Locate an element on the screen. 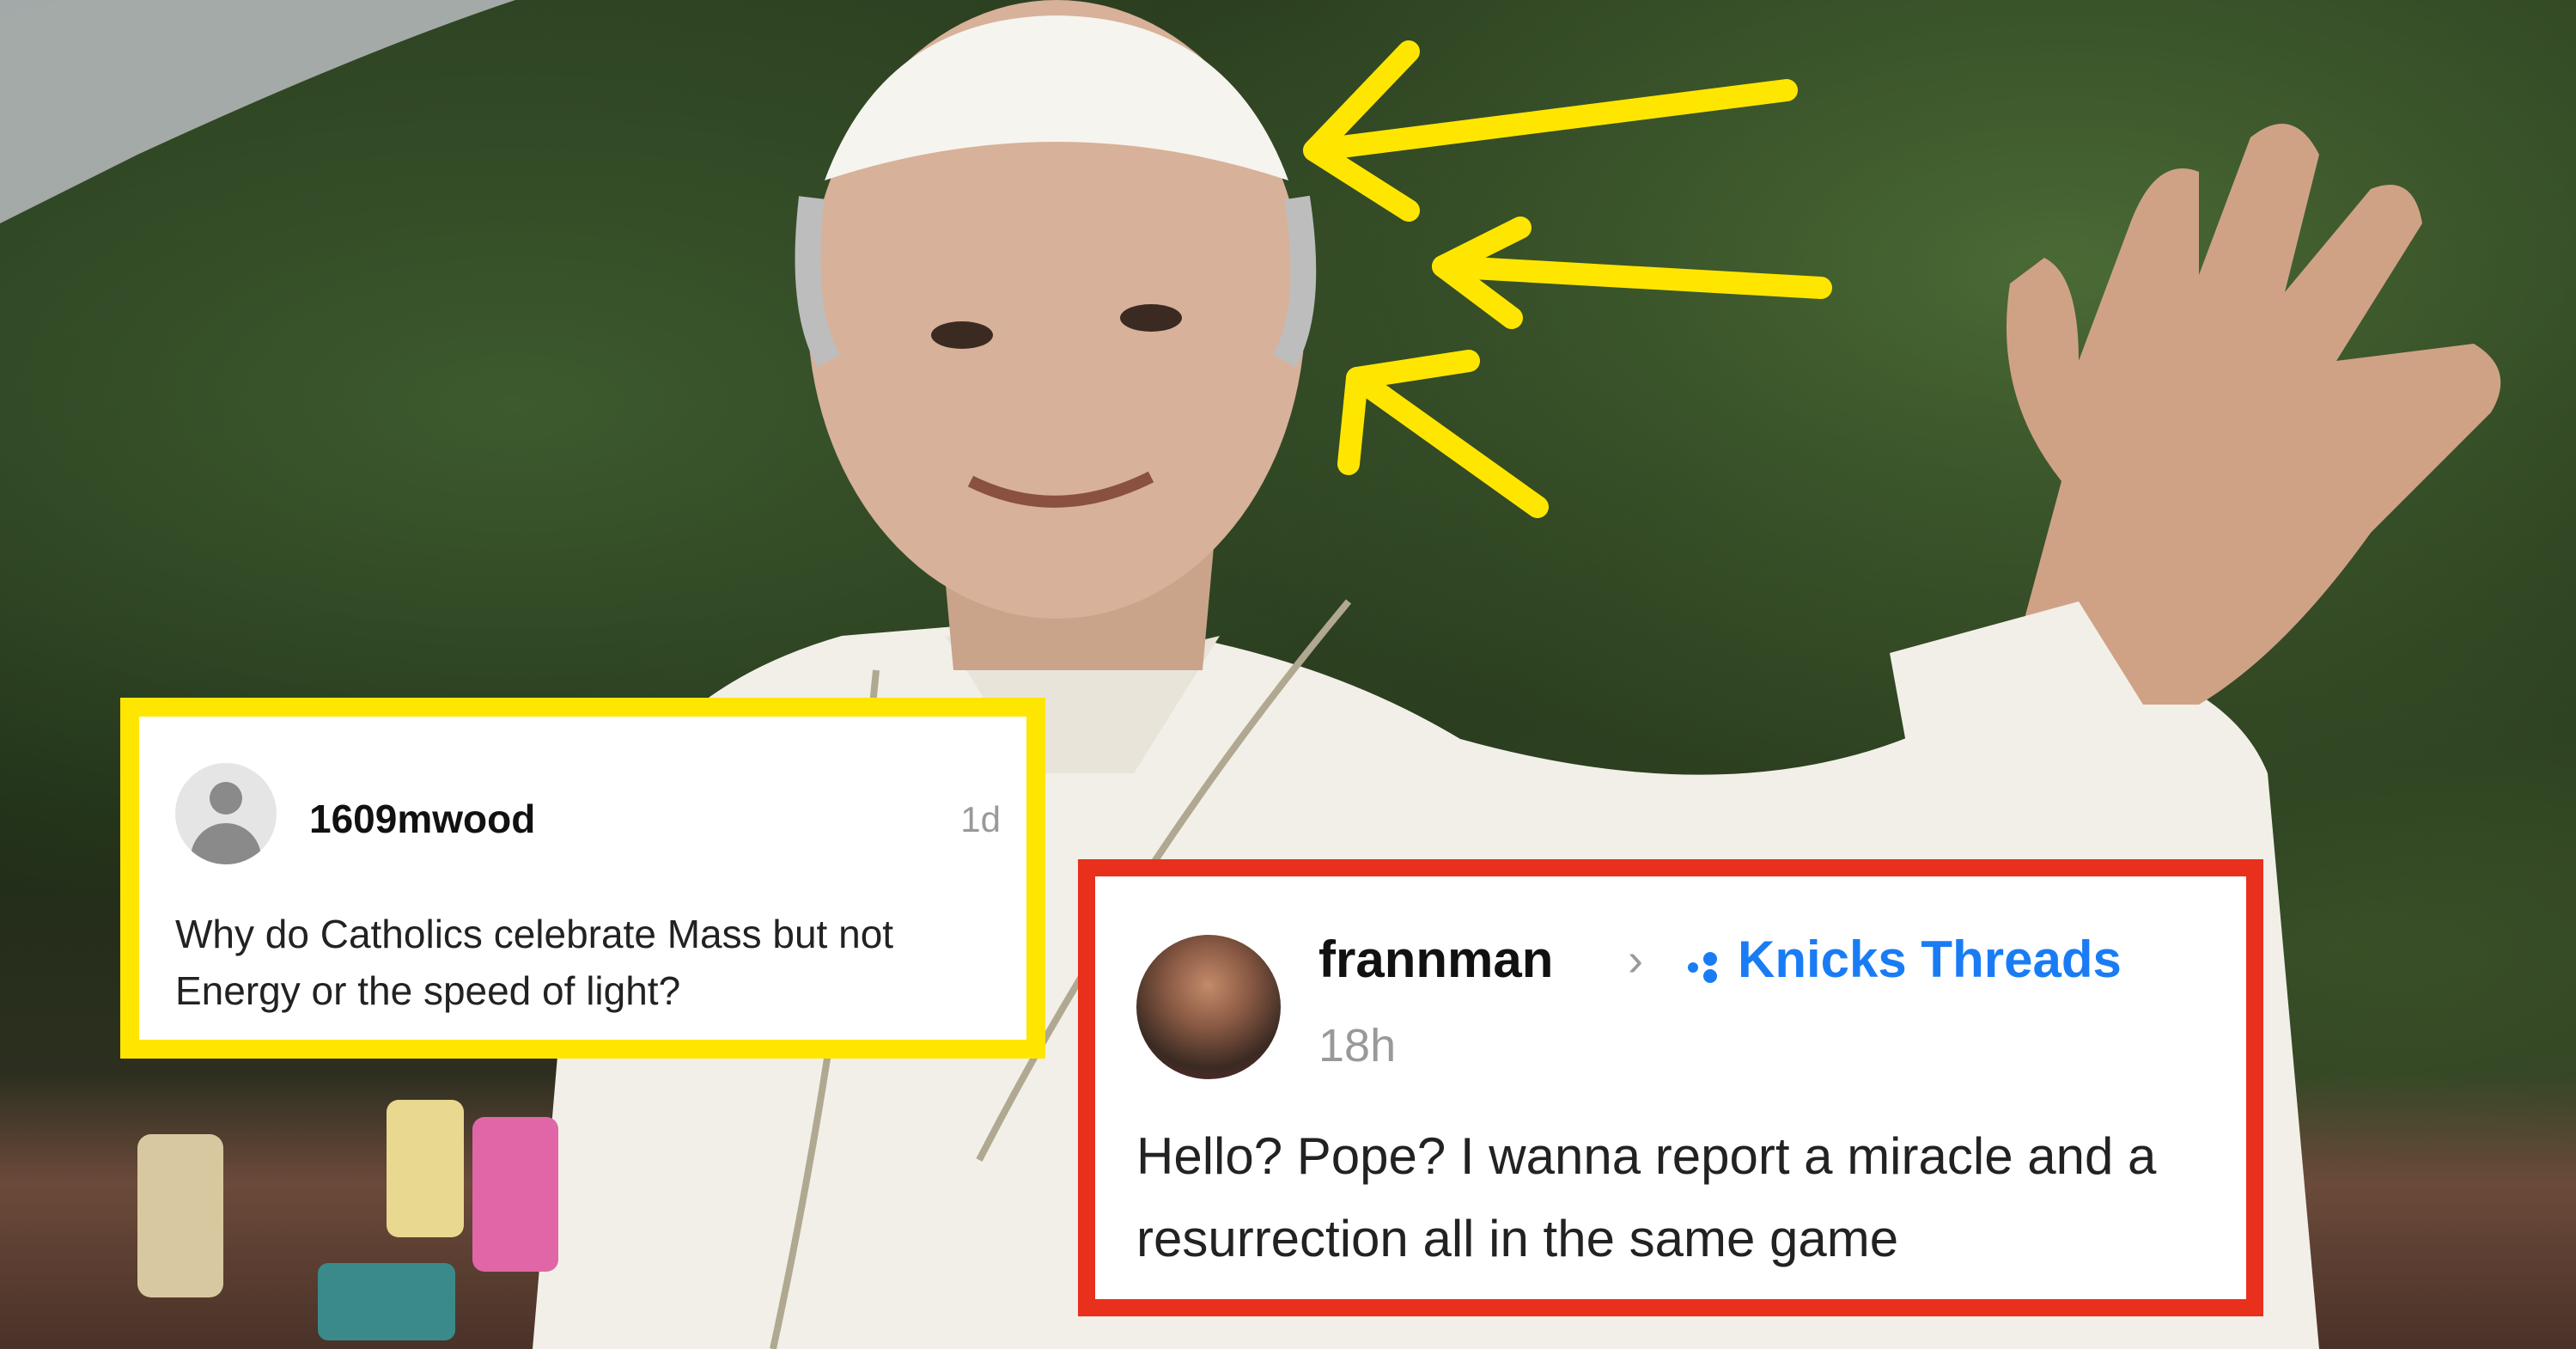 The width and height of the screenshot is (2576, 1349). vehicle-edge is located at coordinates (257, 112).